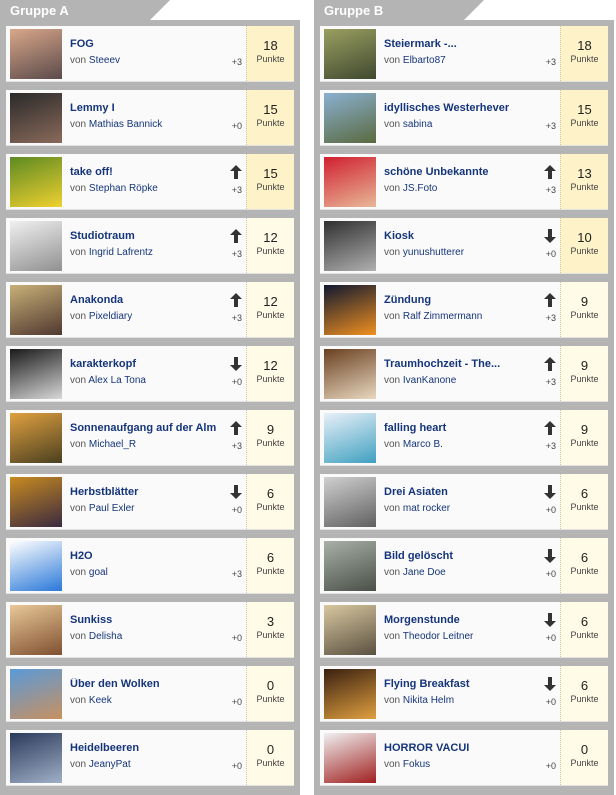 The image size is (616, 795). Describe the element at coordinates (424, 572) in the screenshot. I see `author-link: Jane Doe` at that location.